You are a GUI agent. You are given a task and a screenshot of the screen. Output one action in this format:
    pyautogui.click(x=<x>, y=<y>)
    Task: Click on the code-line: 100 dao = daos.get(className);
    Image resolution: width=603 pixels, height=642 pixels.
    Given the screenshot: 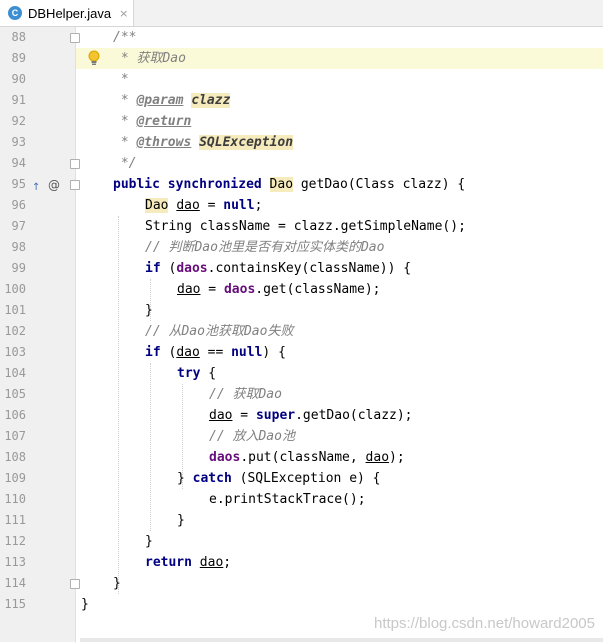 What is the action you would take?
    pyautogui.click(x=301, y=289)
    